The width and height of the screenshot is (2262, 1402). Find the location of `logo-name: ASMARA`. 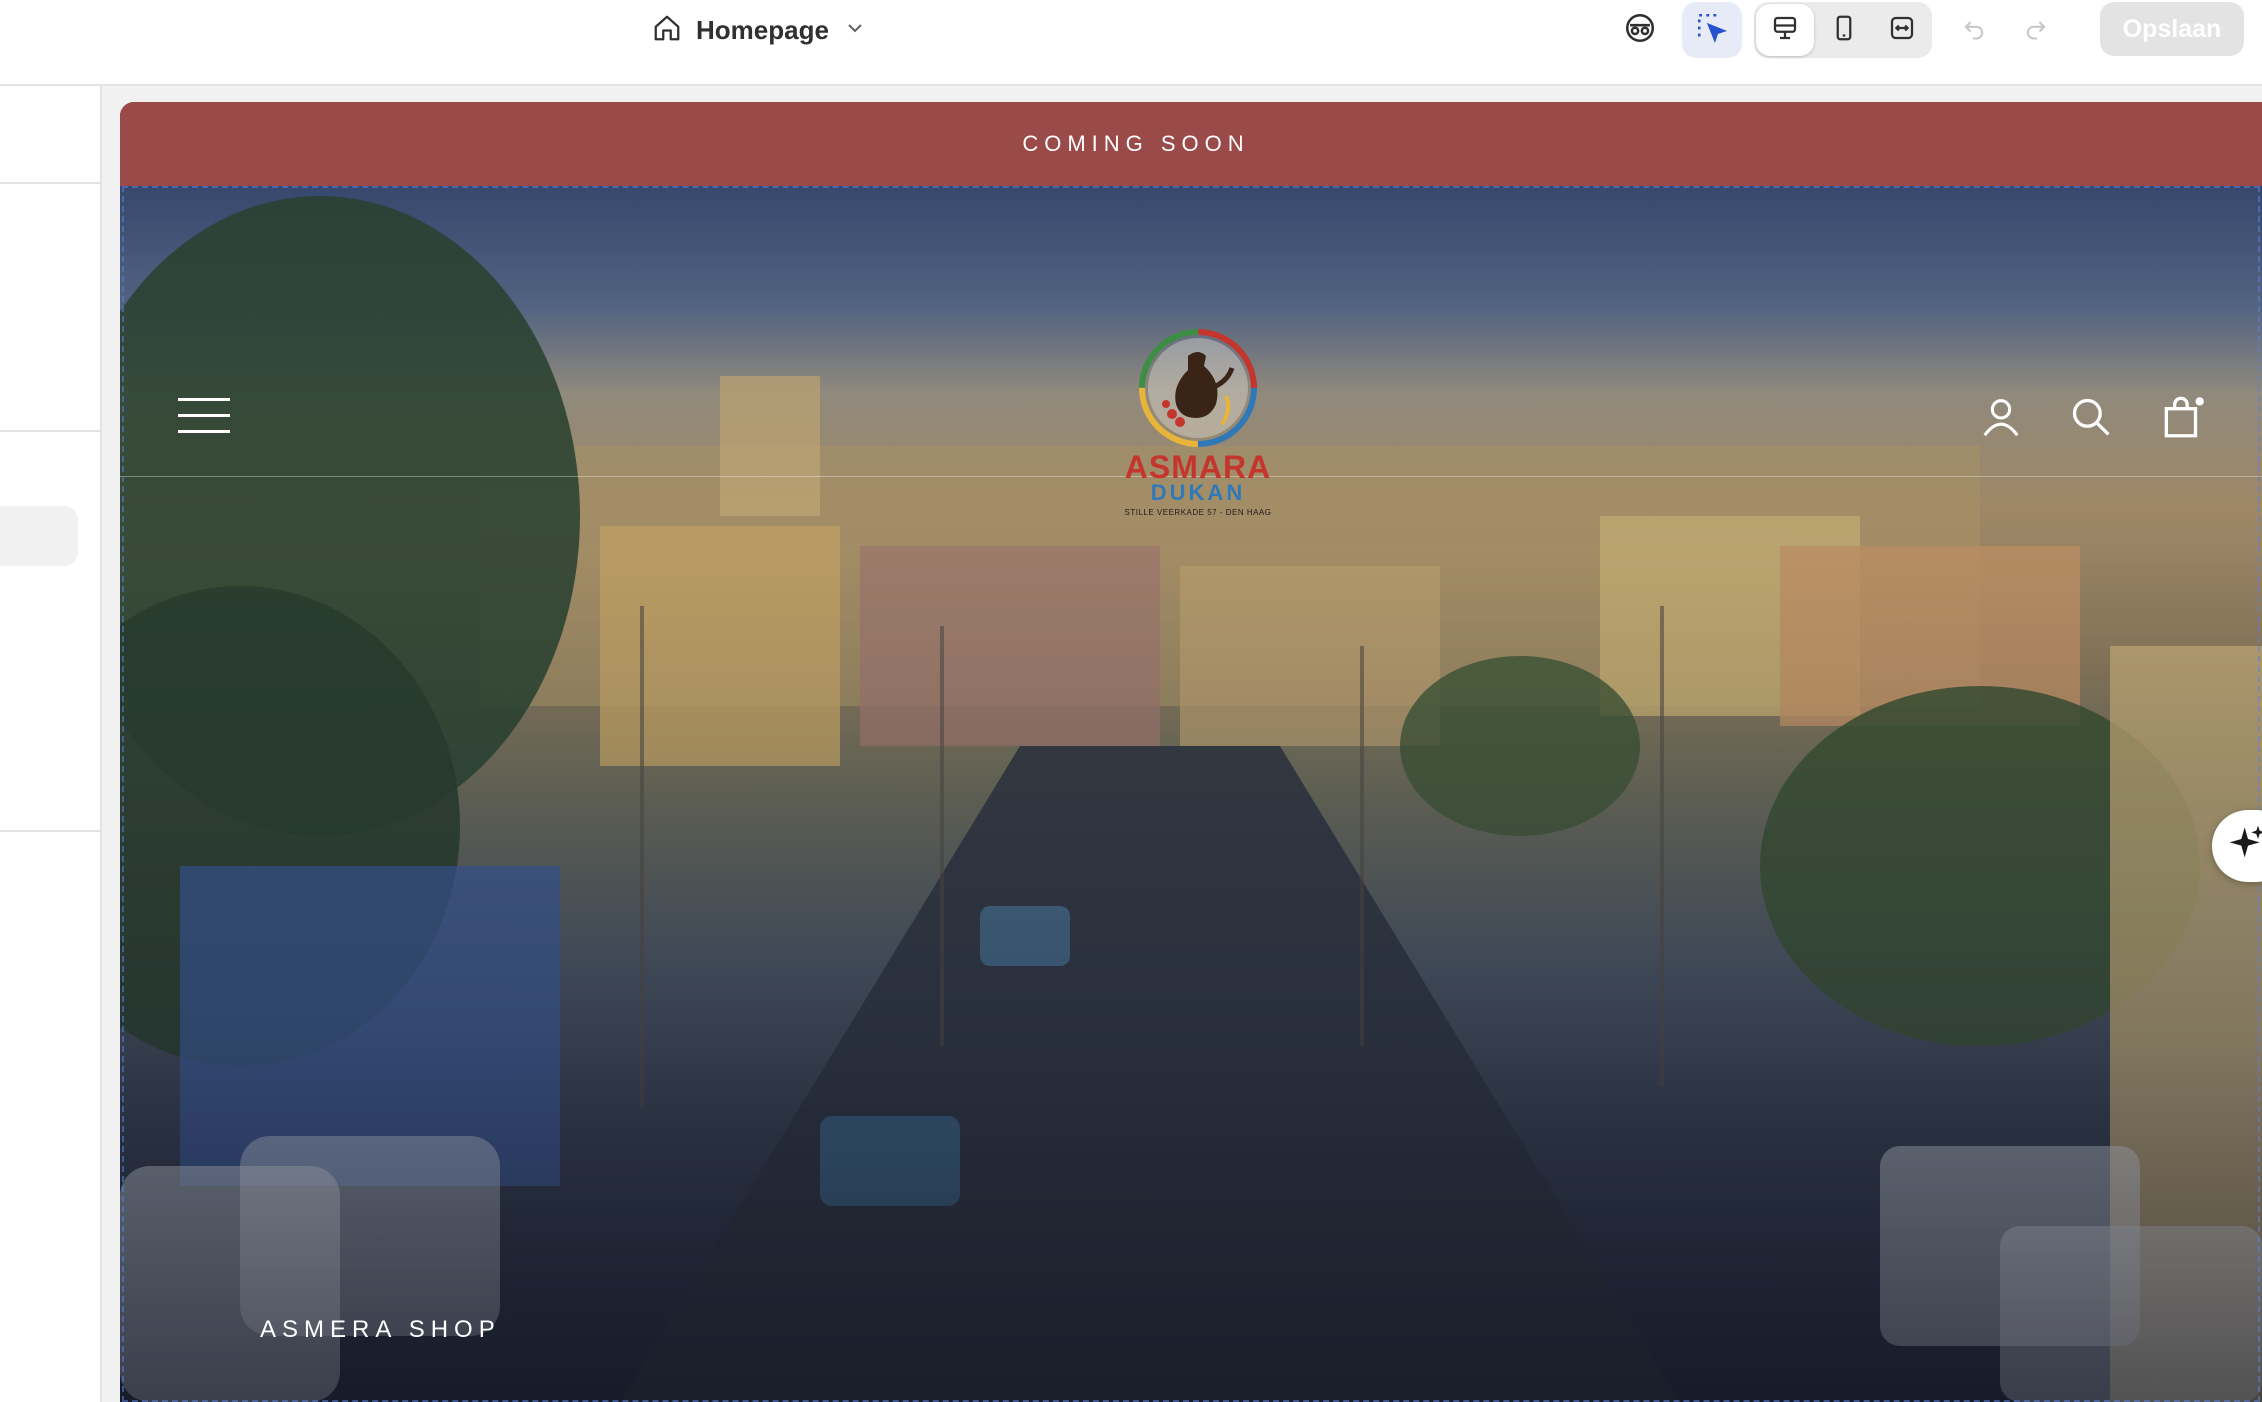

logo-name: ASMARA is located at coordinates (1198, 467).